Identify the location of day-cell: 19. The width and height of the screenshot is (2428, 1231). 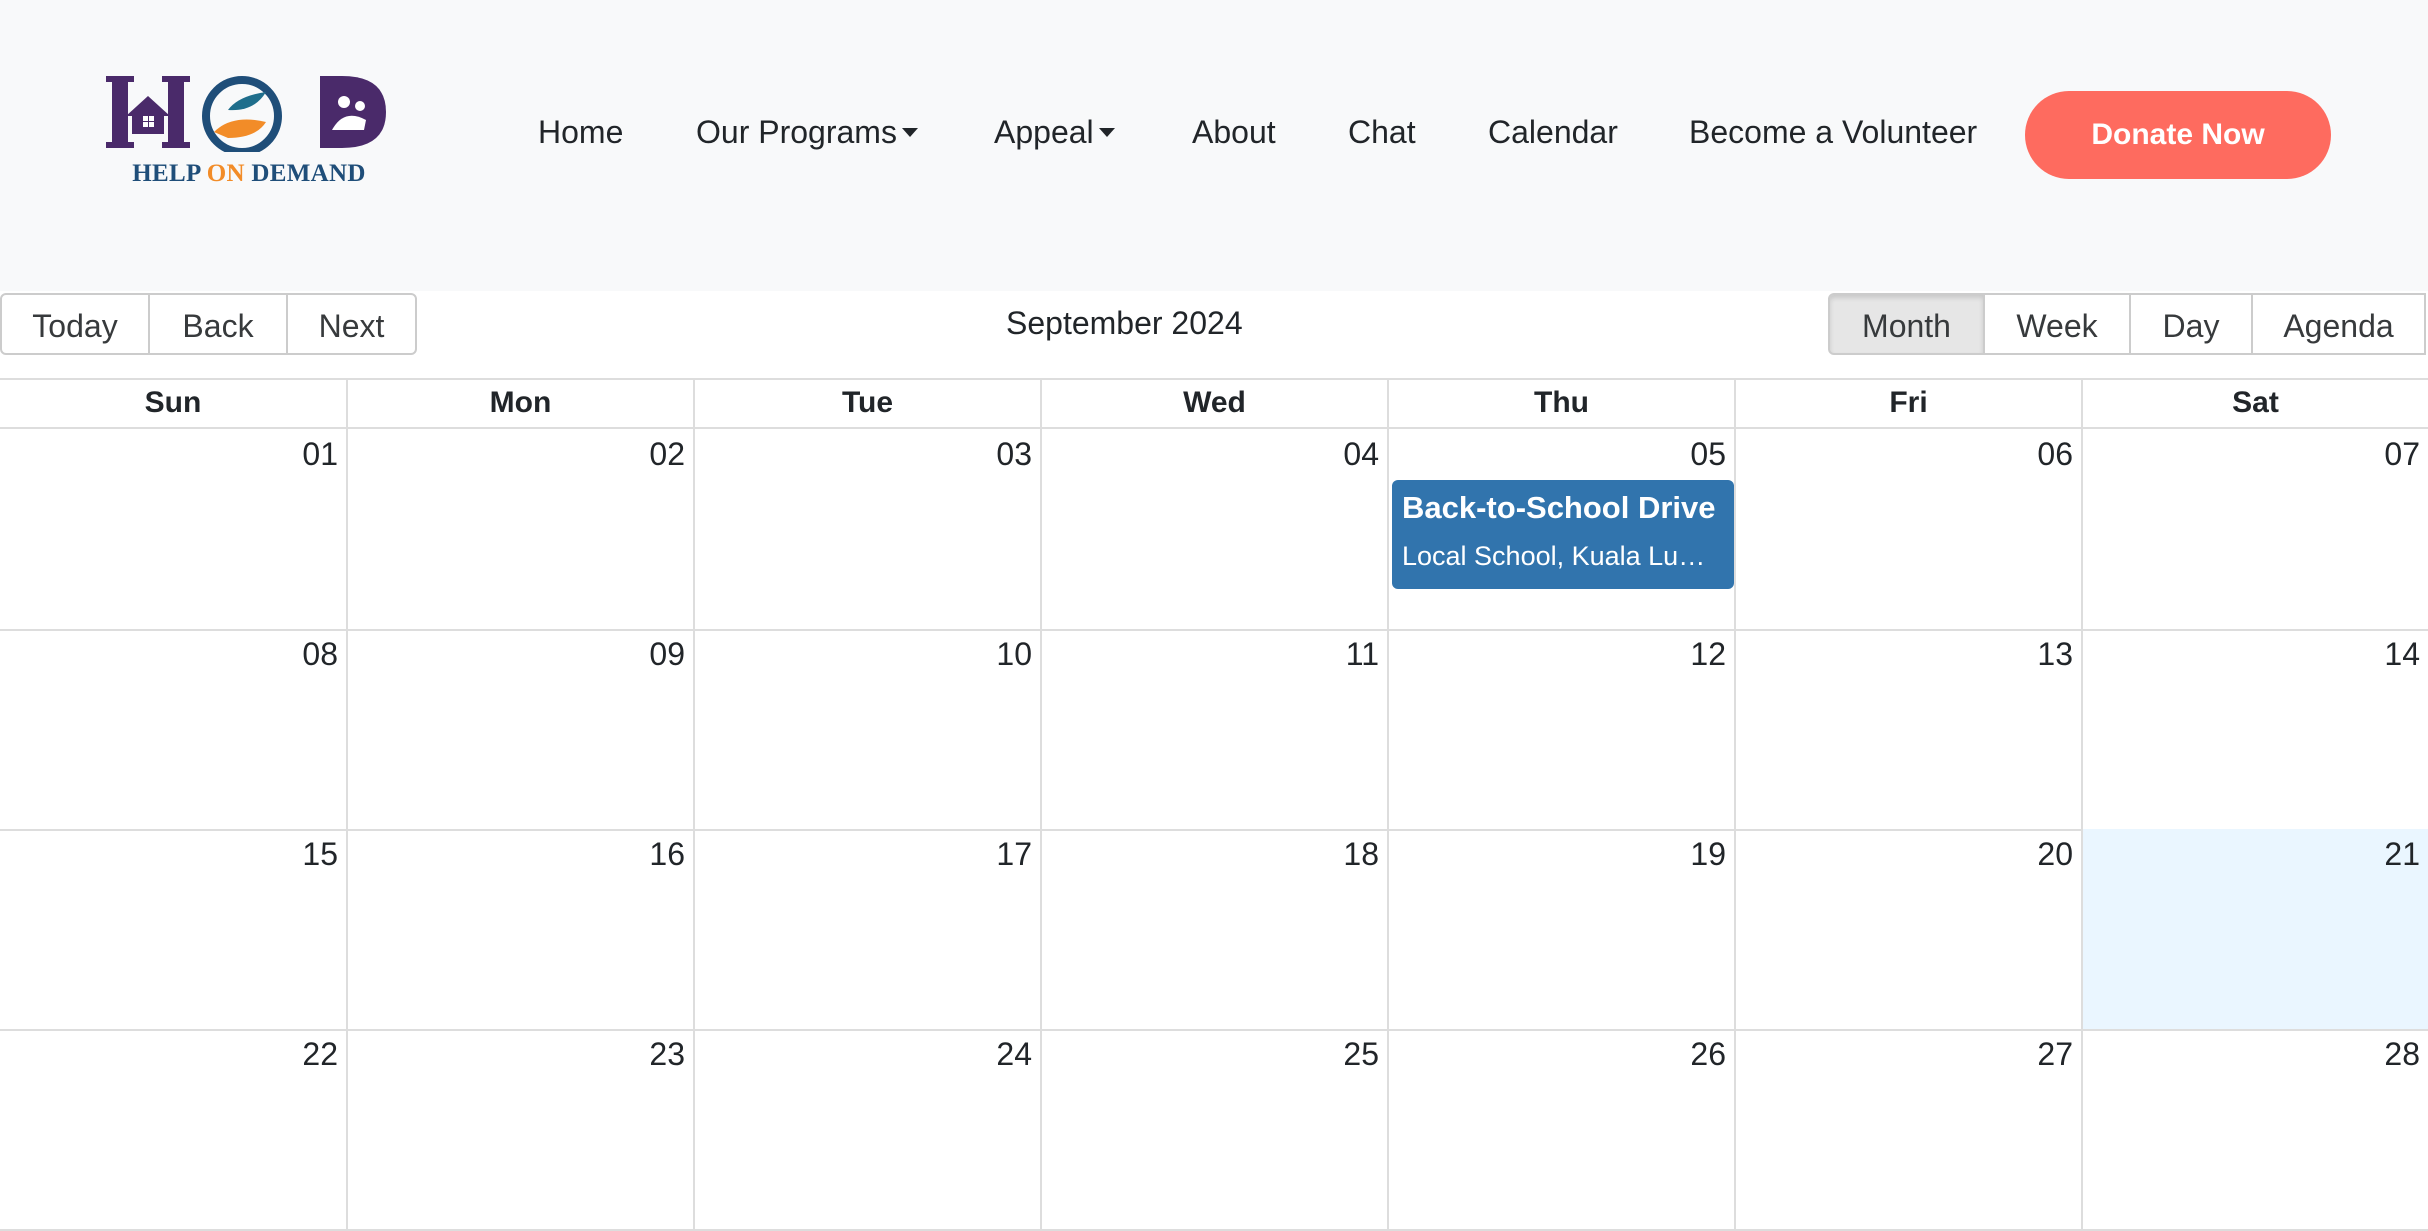
(1560, 929).